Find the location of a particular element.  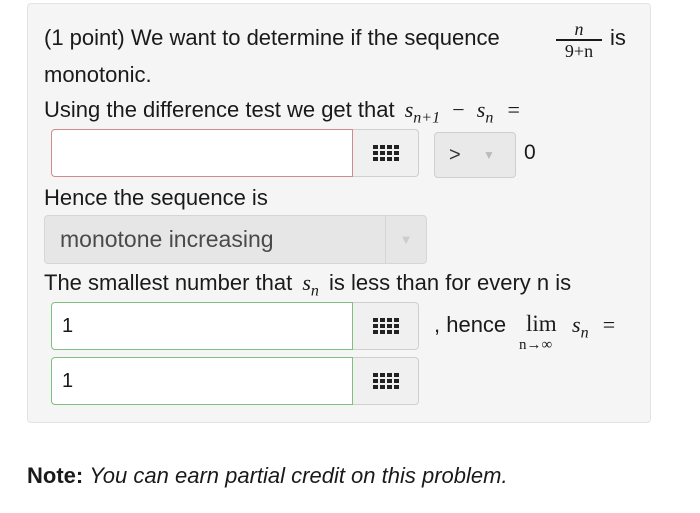

difference-equals: = is located at coordinates (513, 109).